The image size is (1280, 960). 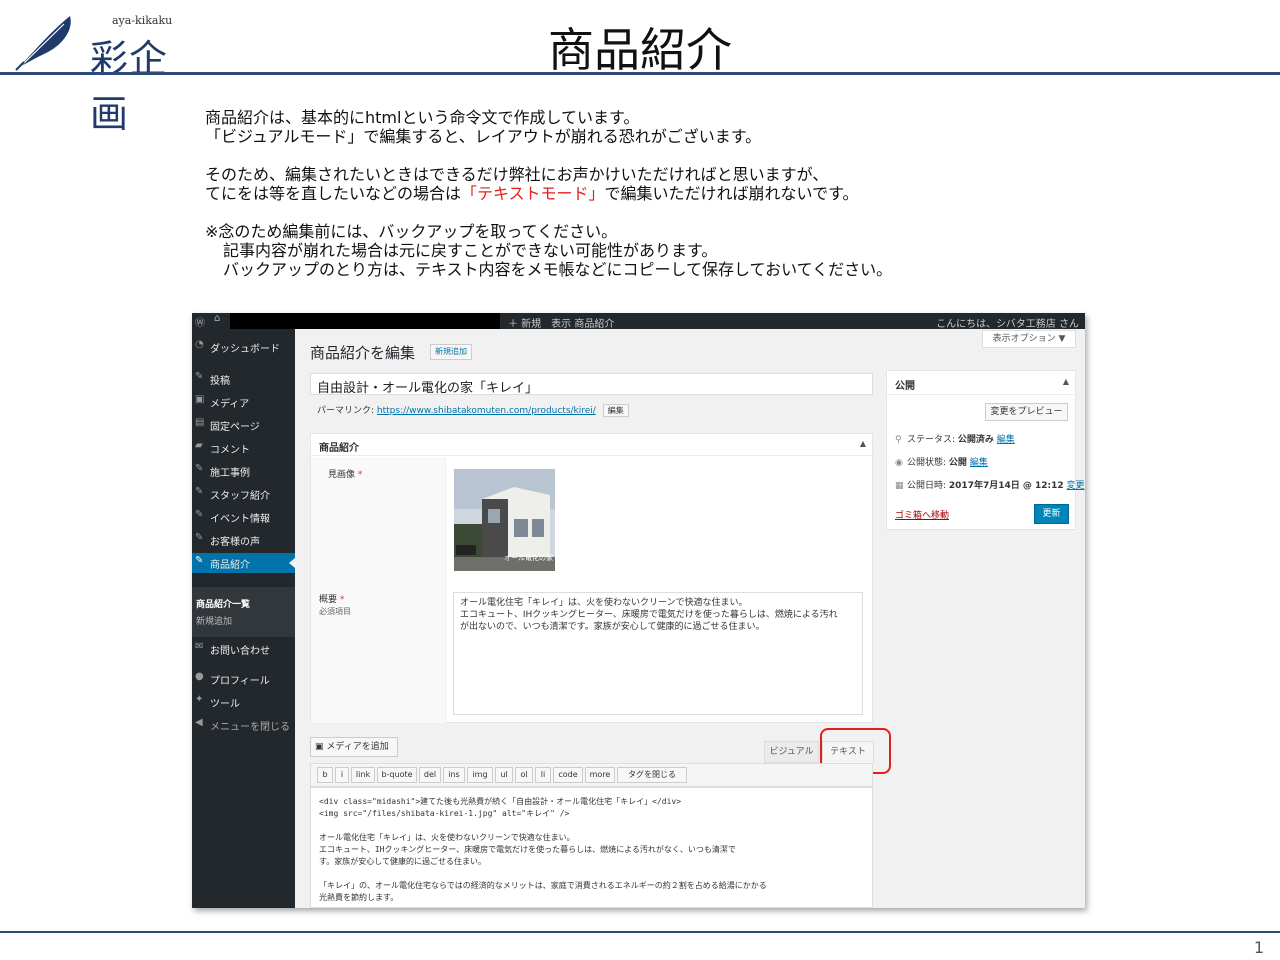 I want to click on date-edit-link: 変更, so click(x=1076, y=486).